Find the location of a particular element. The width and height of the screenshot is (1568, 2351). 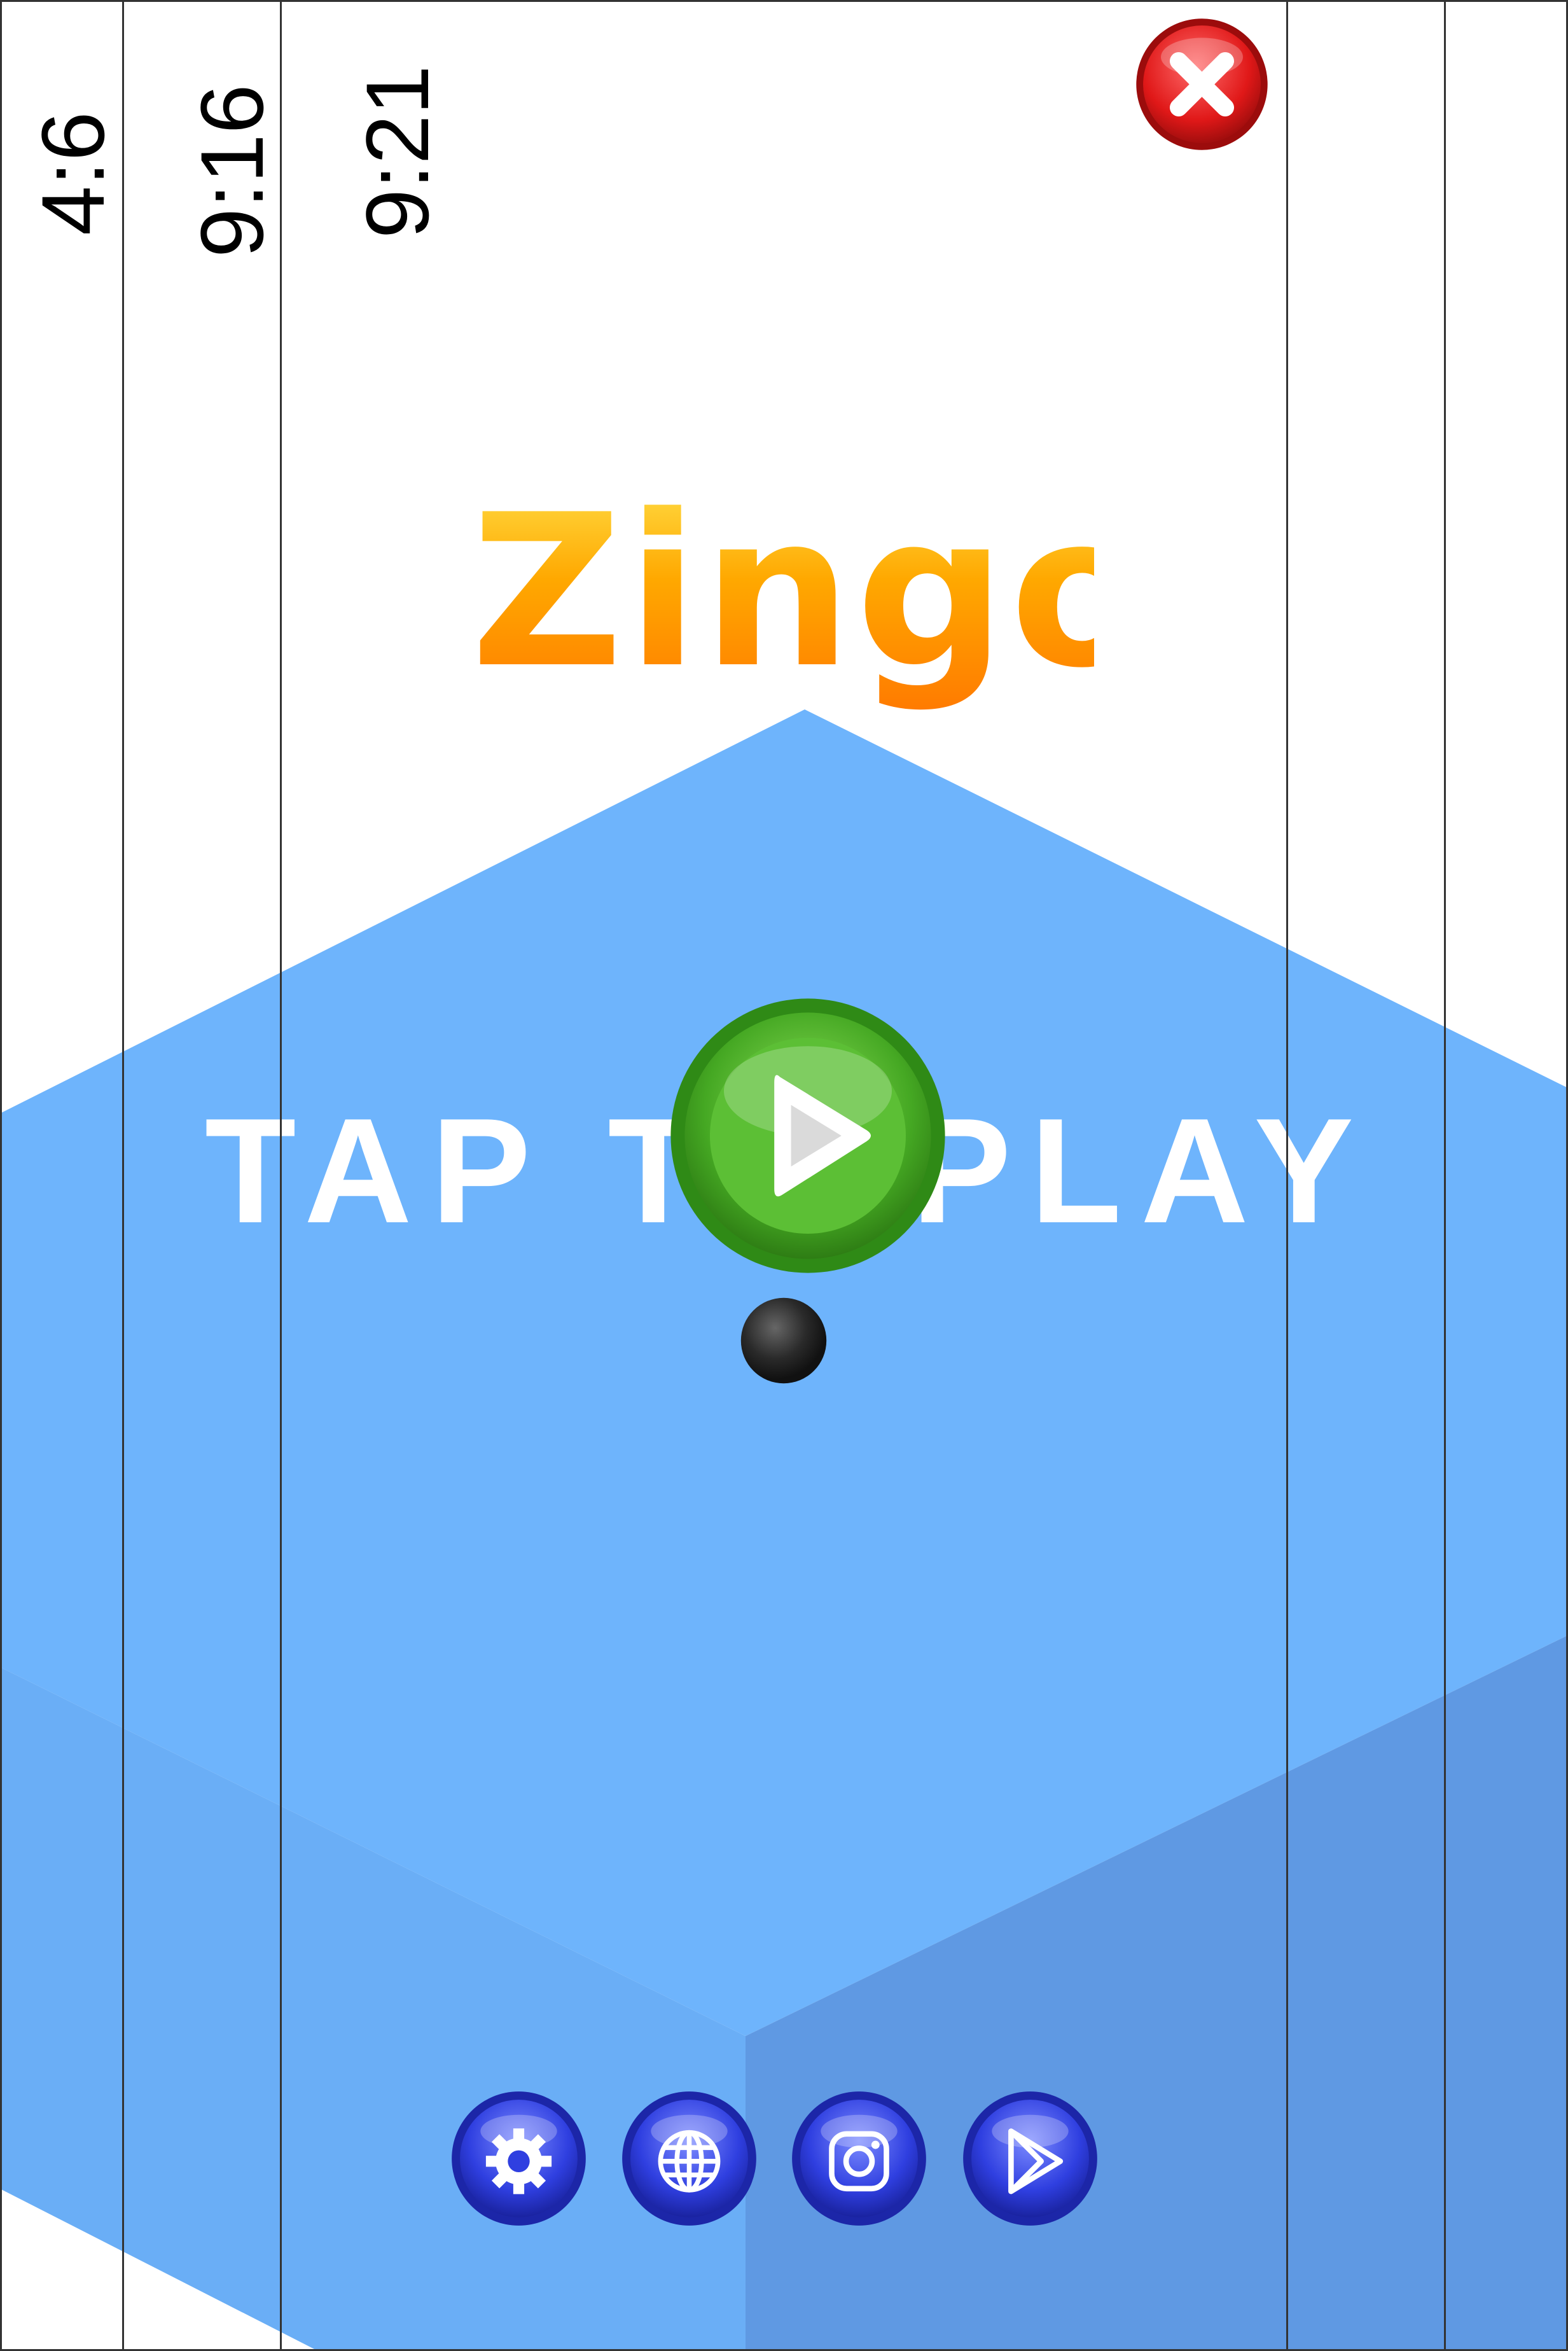

close-icon is located at coordinates (1202, 84).